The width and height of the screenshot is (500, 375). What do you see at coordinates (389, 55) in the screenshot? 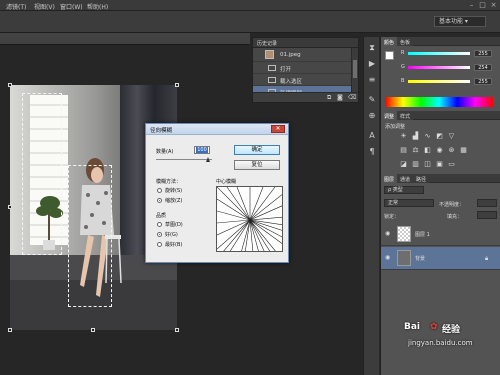
I see `foreground-swatch` at bounding box center [389, 55].